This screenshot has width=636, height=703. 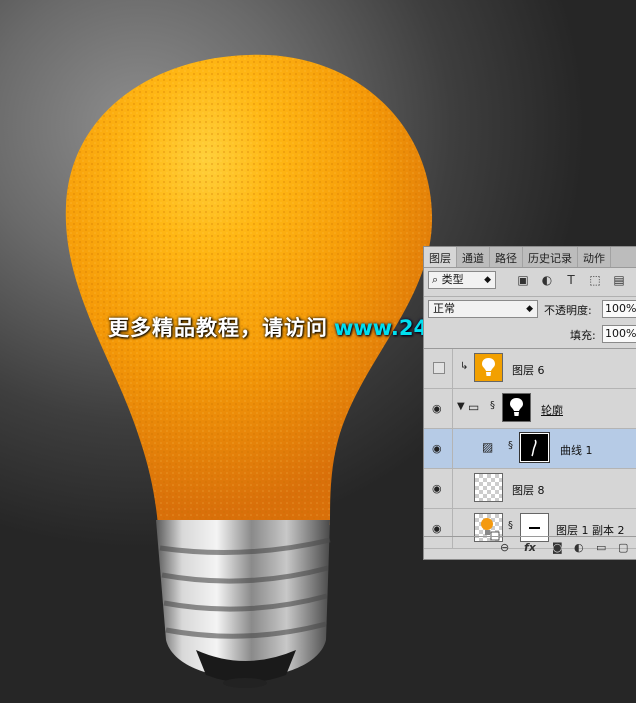 I want to click on layer-name: 曲线 1, so click(x=576, y=450).